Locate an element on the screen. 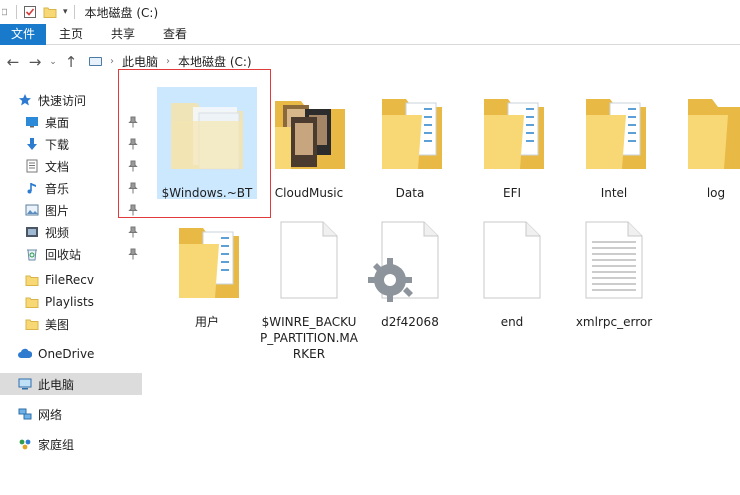  sidebar-this-pc: 此电脑 is located at coordinates (71, 384).